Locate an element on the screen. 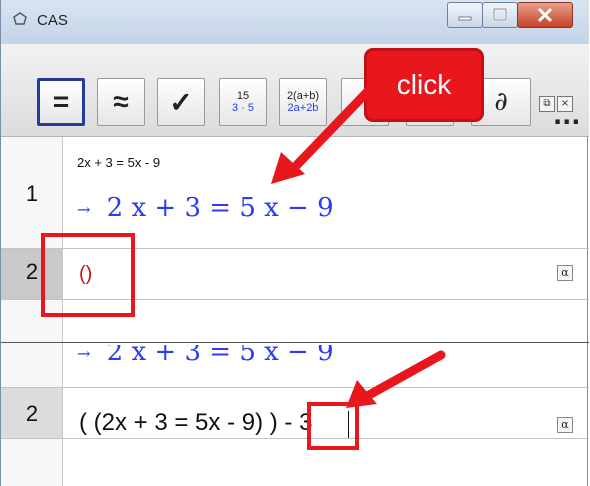  maximize-icon is located at coordinates (500, 14).